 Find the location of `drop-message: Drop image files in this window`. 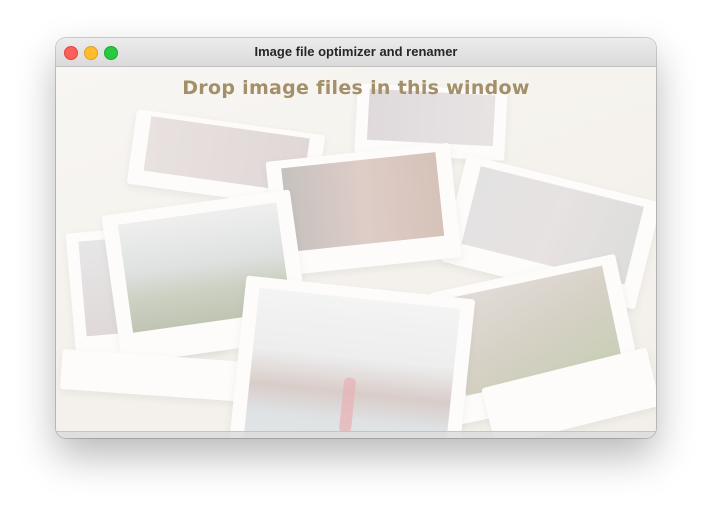

drop-message: Drop image files in this window is located at coordinates (356, 88).